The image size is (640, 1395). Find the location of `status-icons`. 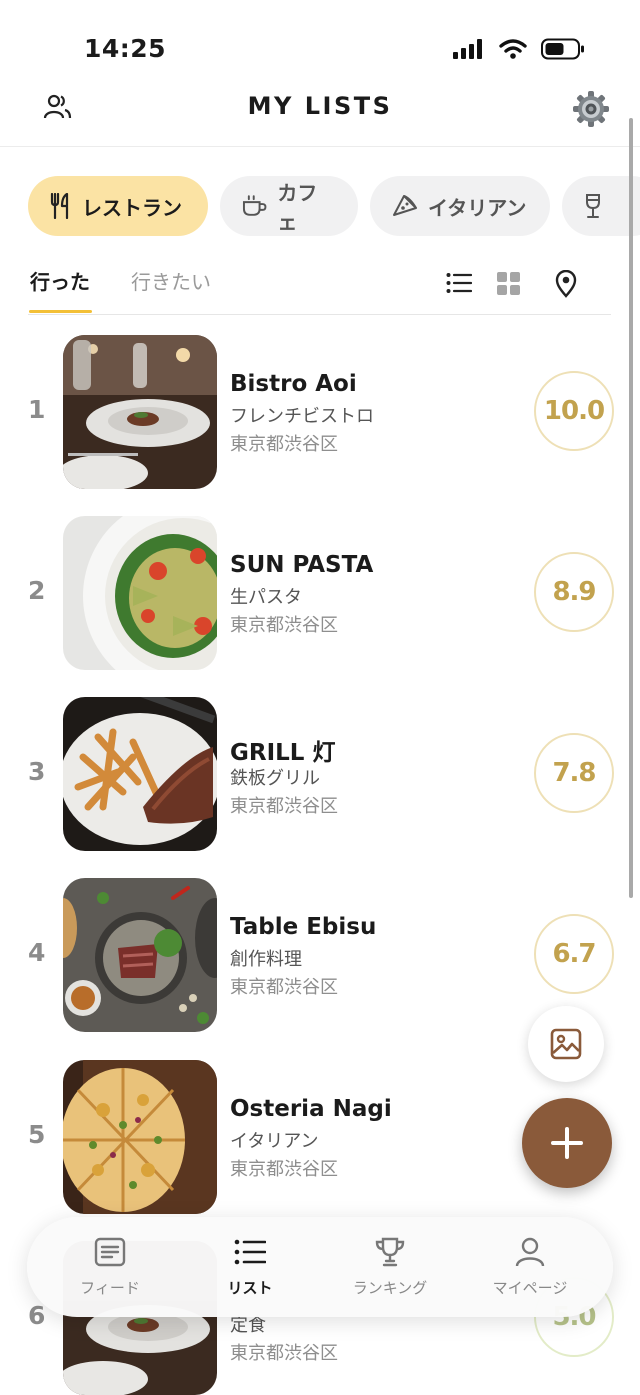

status-icons is located at coordinates (519, 49).